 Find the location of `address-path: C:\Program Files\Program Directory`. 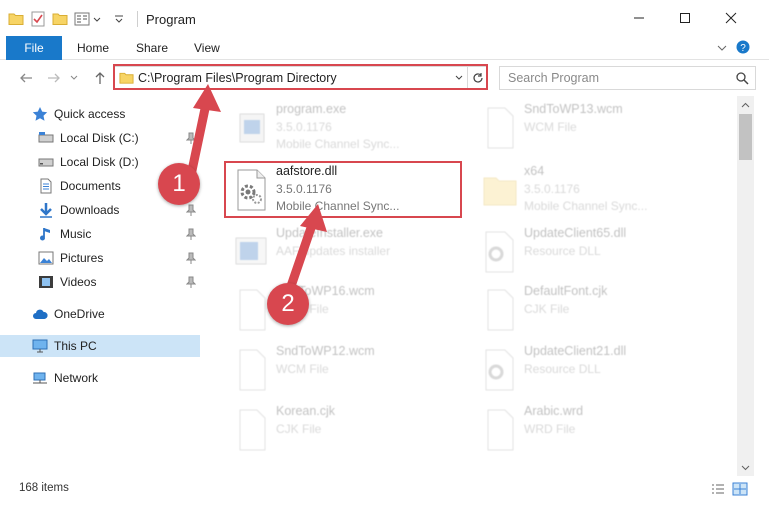

address-path: C:\Program Files\Program Directory is located at coordinates (237, 78).